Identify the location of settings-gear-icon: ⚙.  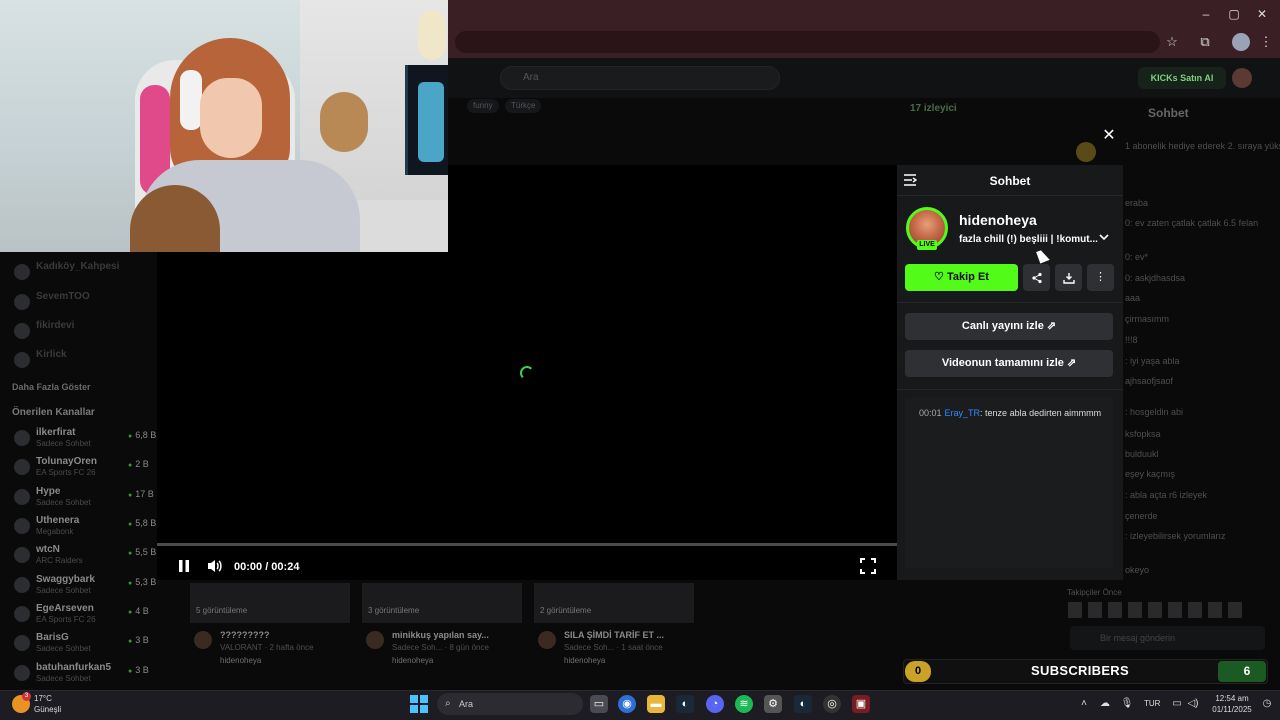
(773, 704).